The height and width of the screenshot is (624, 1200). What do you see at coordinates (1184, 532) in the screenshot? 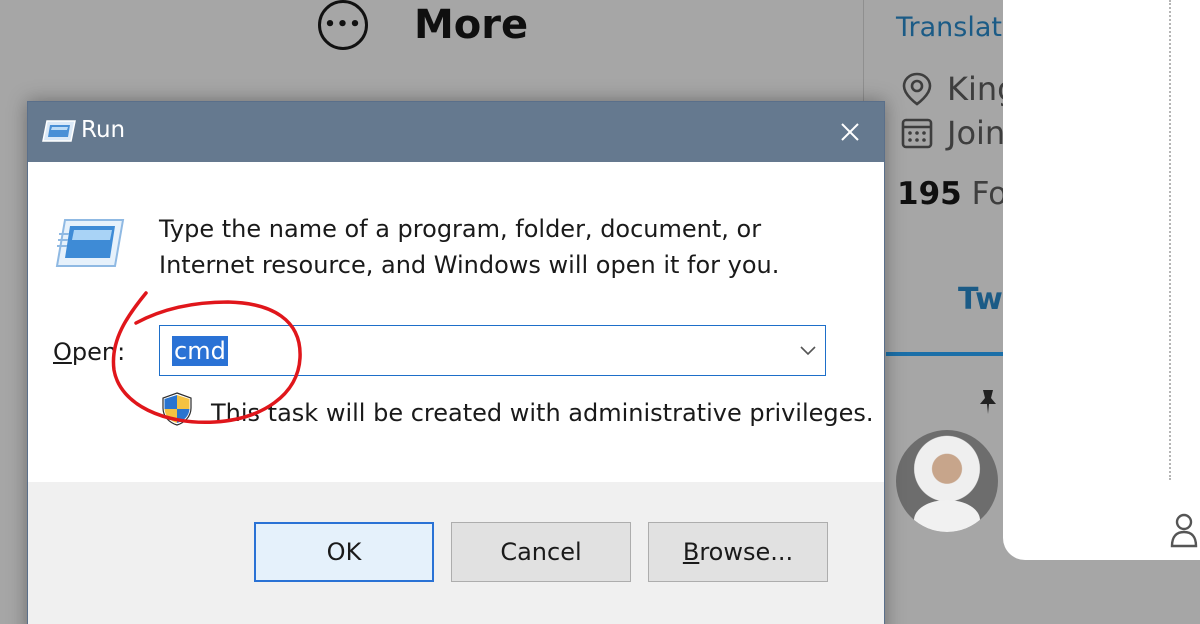
I see `person-icon` at bounding box center [1184, 532].